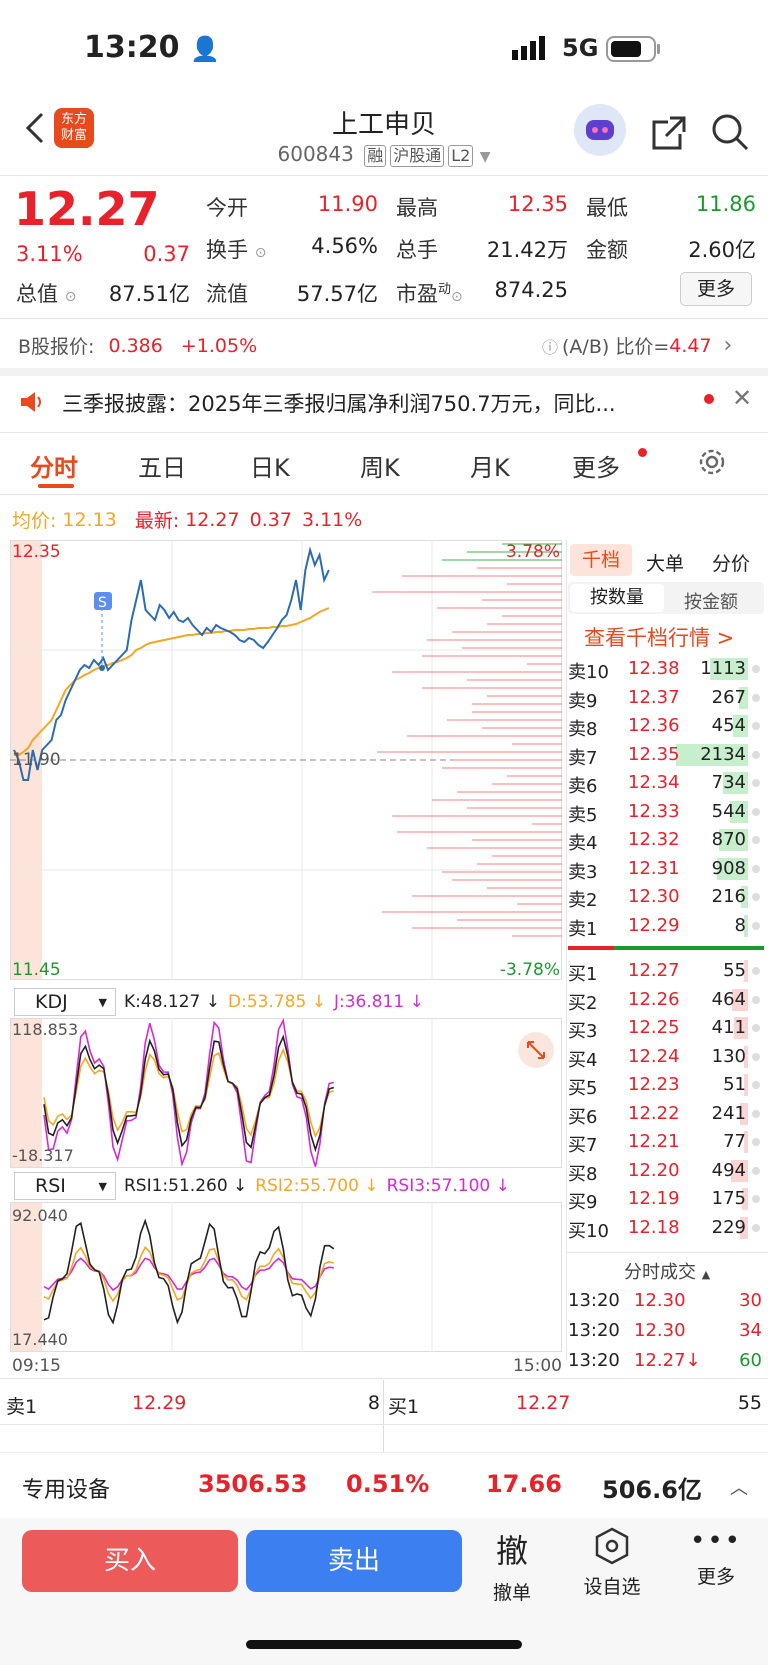  Describe the element at coordinates (668, 1143) in the screenshot. I see `bid-row: 买7 12.21 77` at that location.